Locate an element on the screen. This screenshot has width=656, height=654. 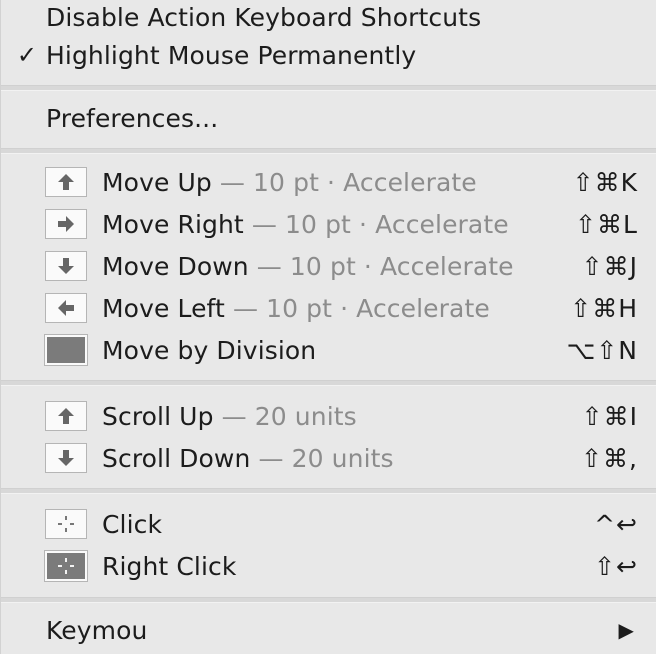
menu-item-move-right: Move Right — 10 pt · Accelerate ⇧⌘L is located at coordinates (328, 224).